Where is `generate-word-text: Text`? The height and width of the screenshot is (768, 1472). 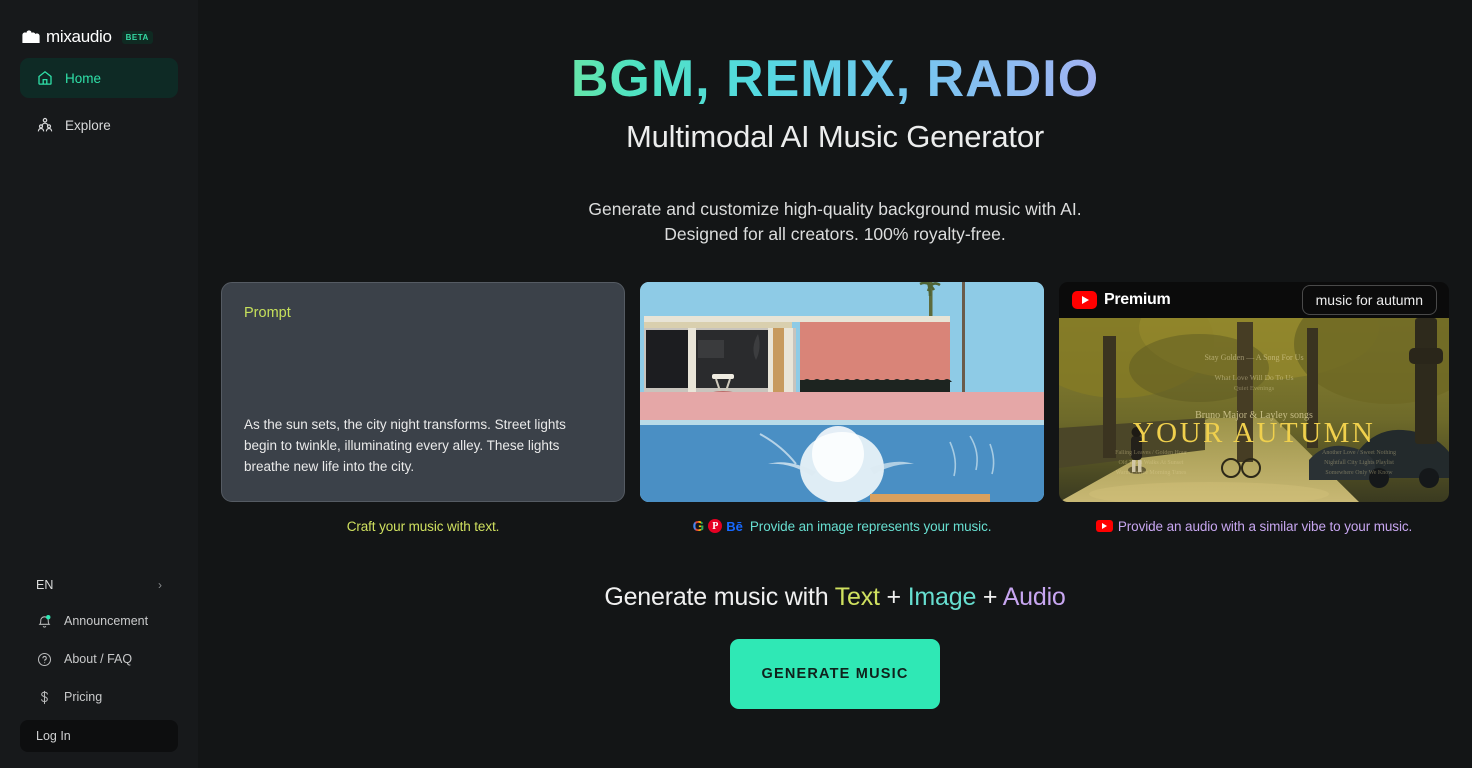
generate-word-text: Text is located at coordinates (857, 596).